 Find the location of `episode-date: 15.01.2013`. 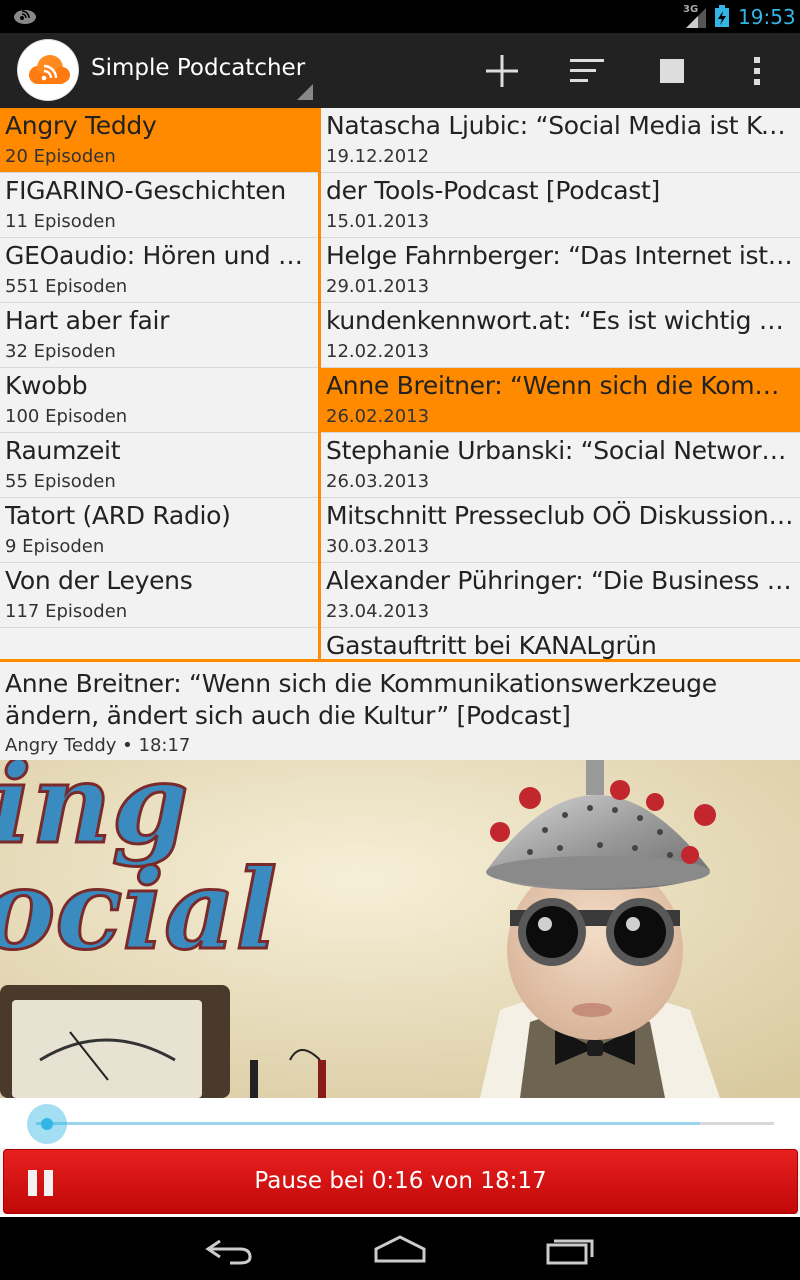

episode-date: 15.01.2013 is located at coordinates (378, 221).